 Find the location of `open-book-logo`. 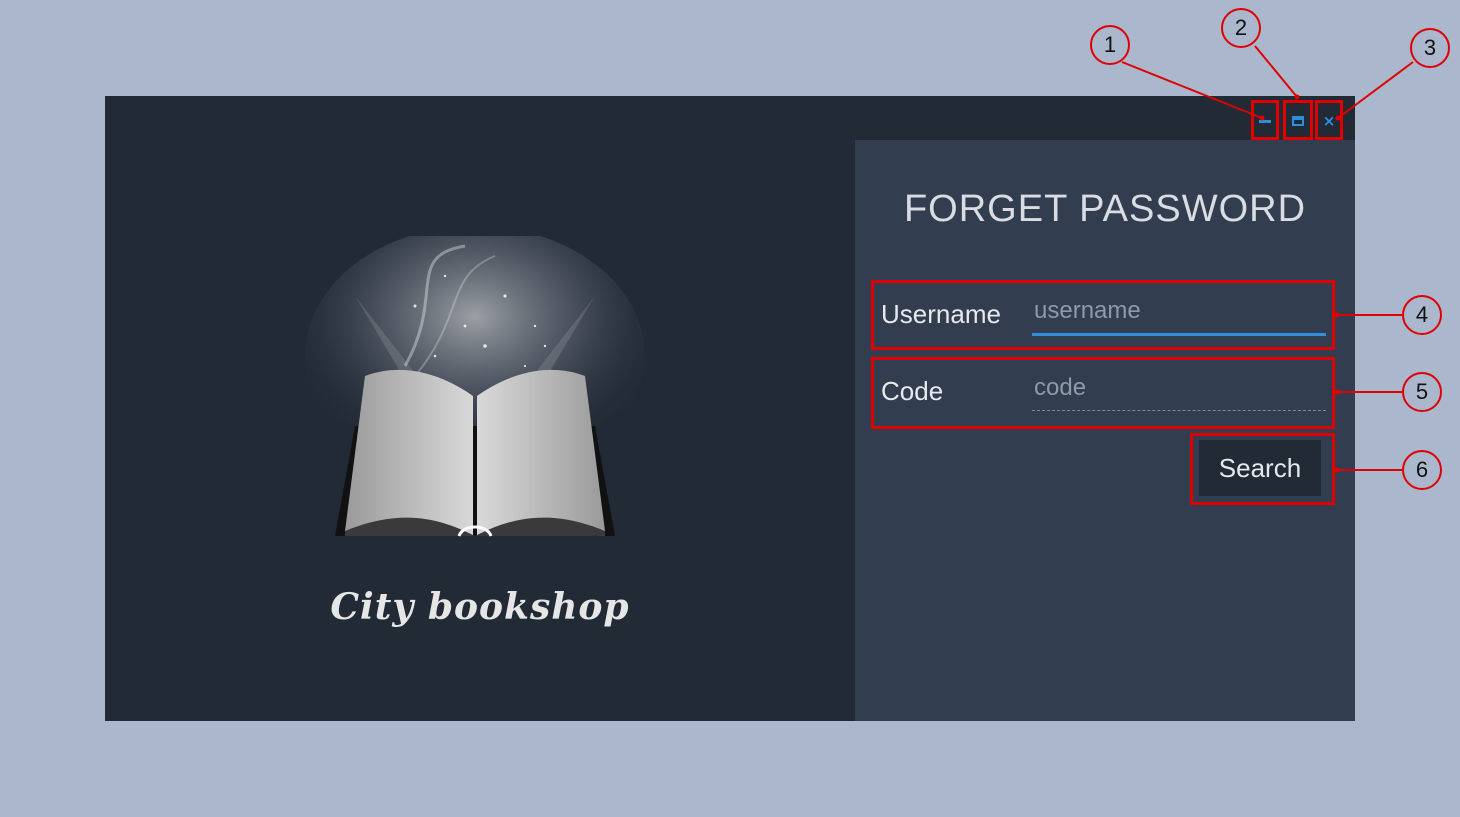

open-book-logo is located at coordinates (475, 386).